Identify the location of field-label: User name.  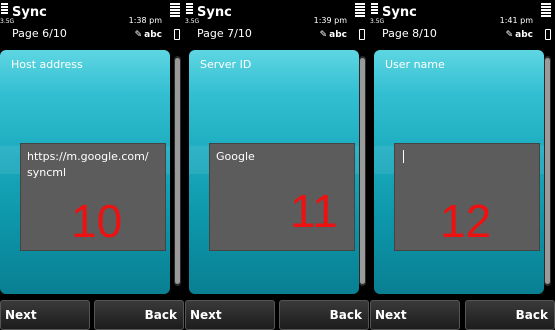
(415, 64).